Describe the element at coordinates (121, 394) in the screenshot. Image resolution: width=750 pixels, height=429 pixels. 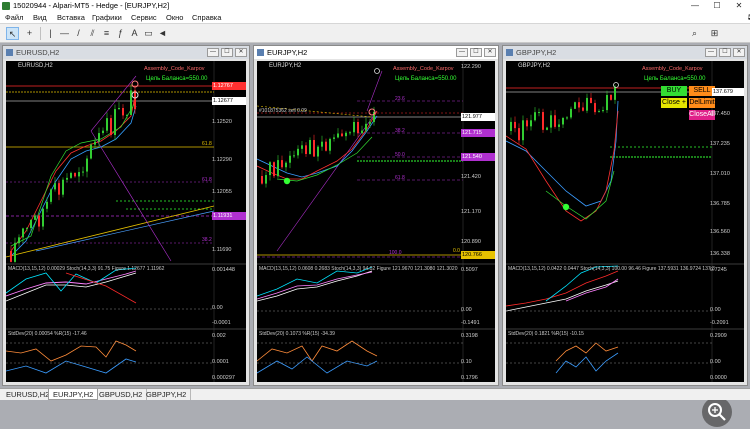
I see `tab-gbpusd: GBPUSD,H2` at that location.